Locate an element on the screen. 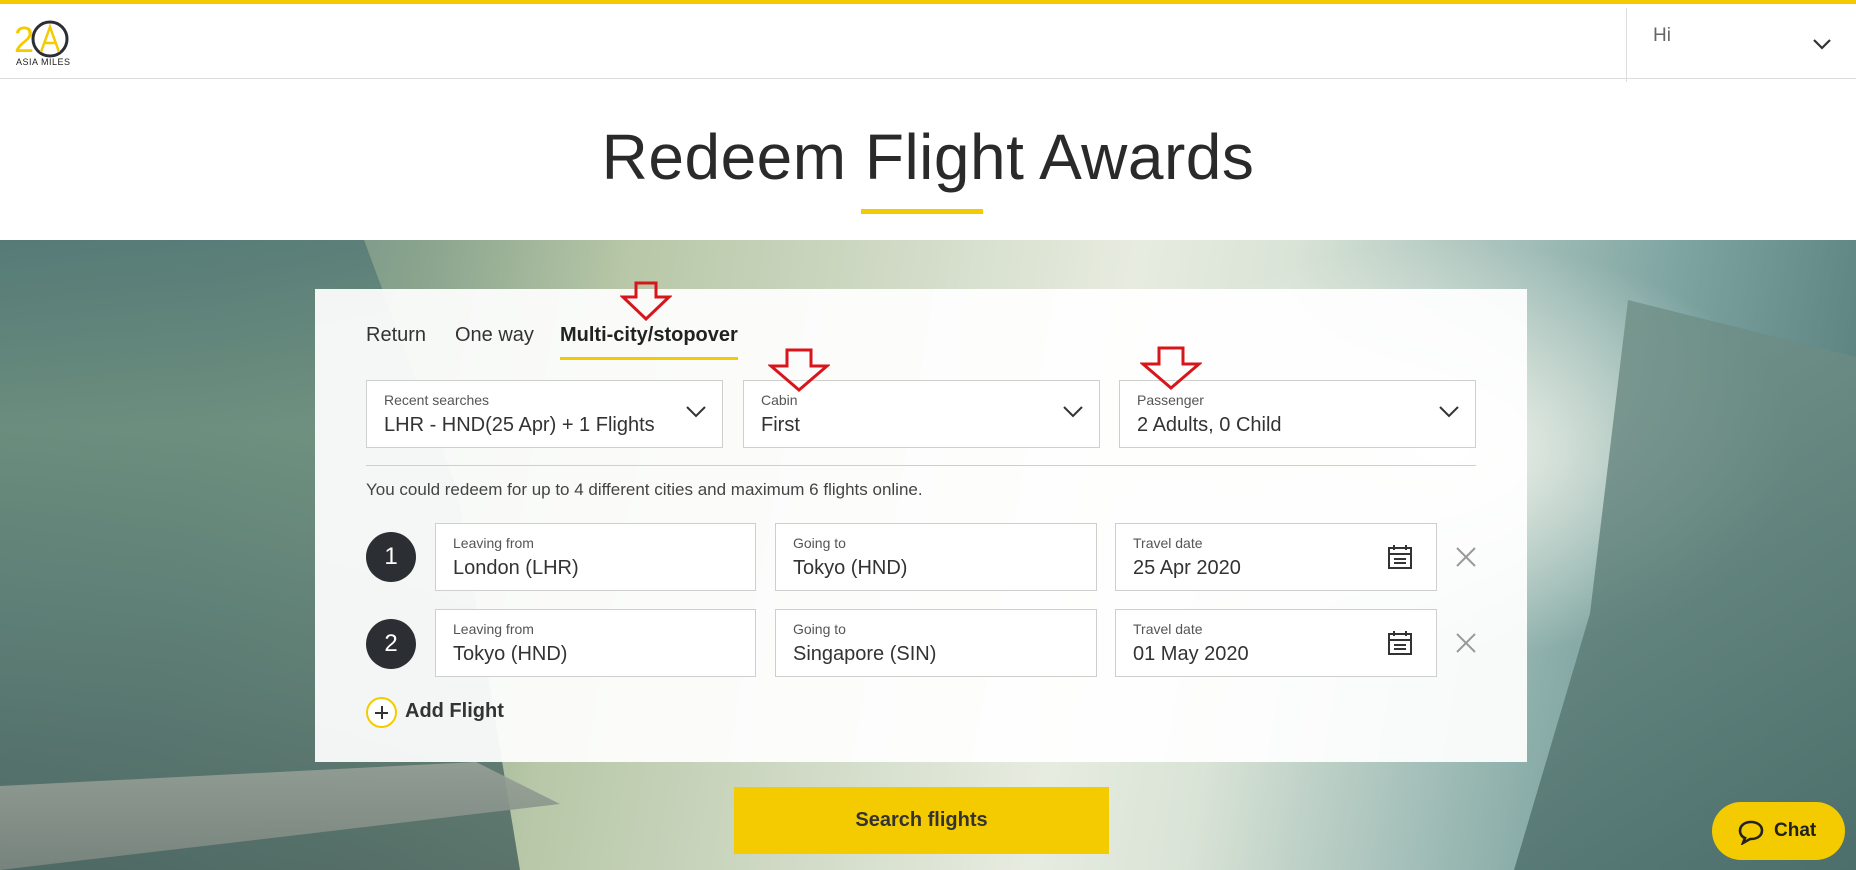 The image size is (1856, 870). going-to-field: Going to Singapore (SIN) is located at coordinates (936, 643).